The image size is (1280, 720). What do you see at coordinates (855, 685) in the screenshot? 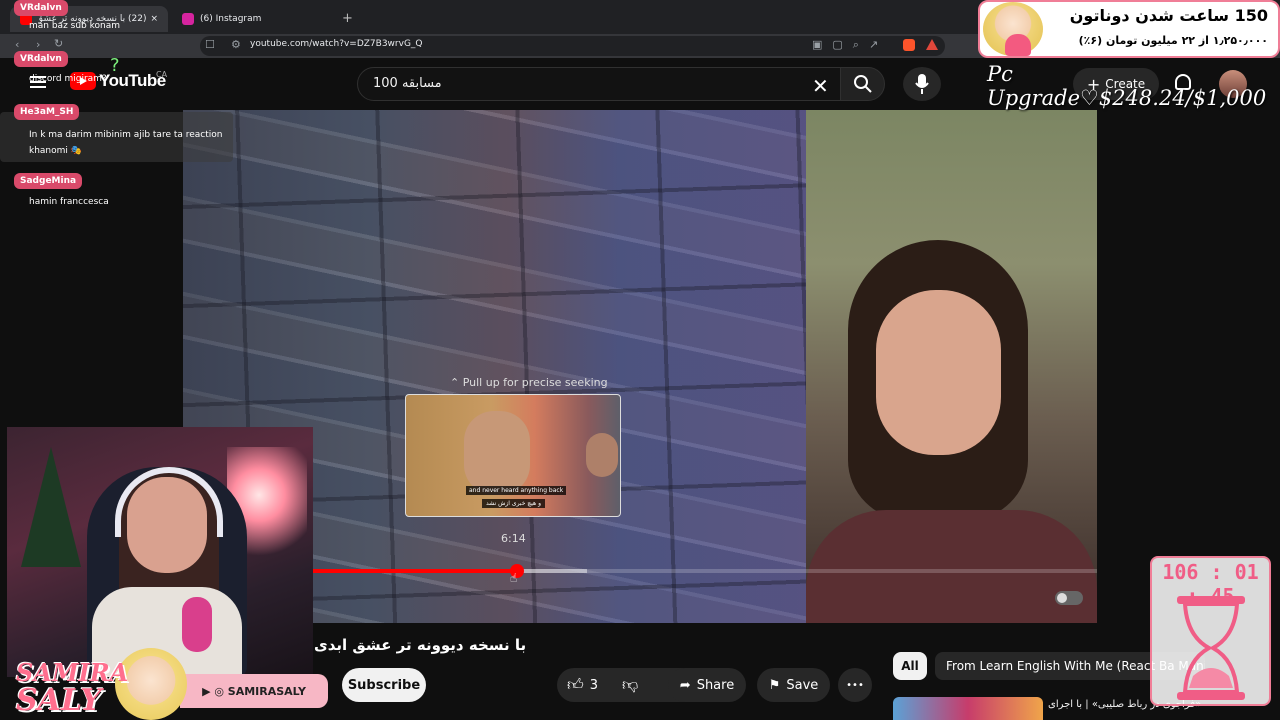
I see `more-actions-button: •••` at bounding box center [855, 685].